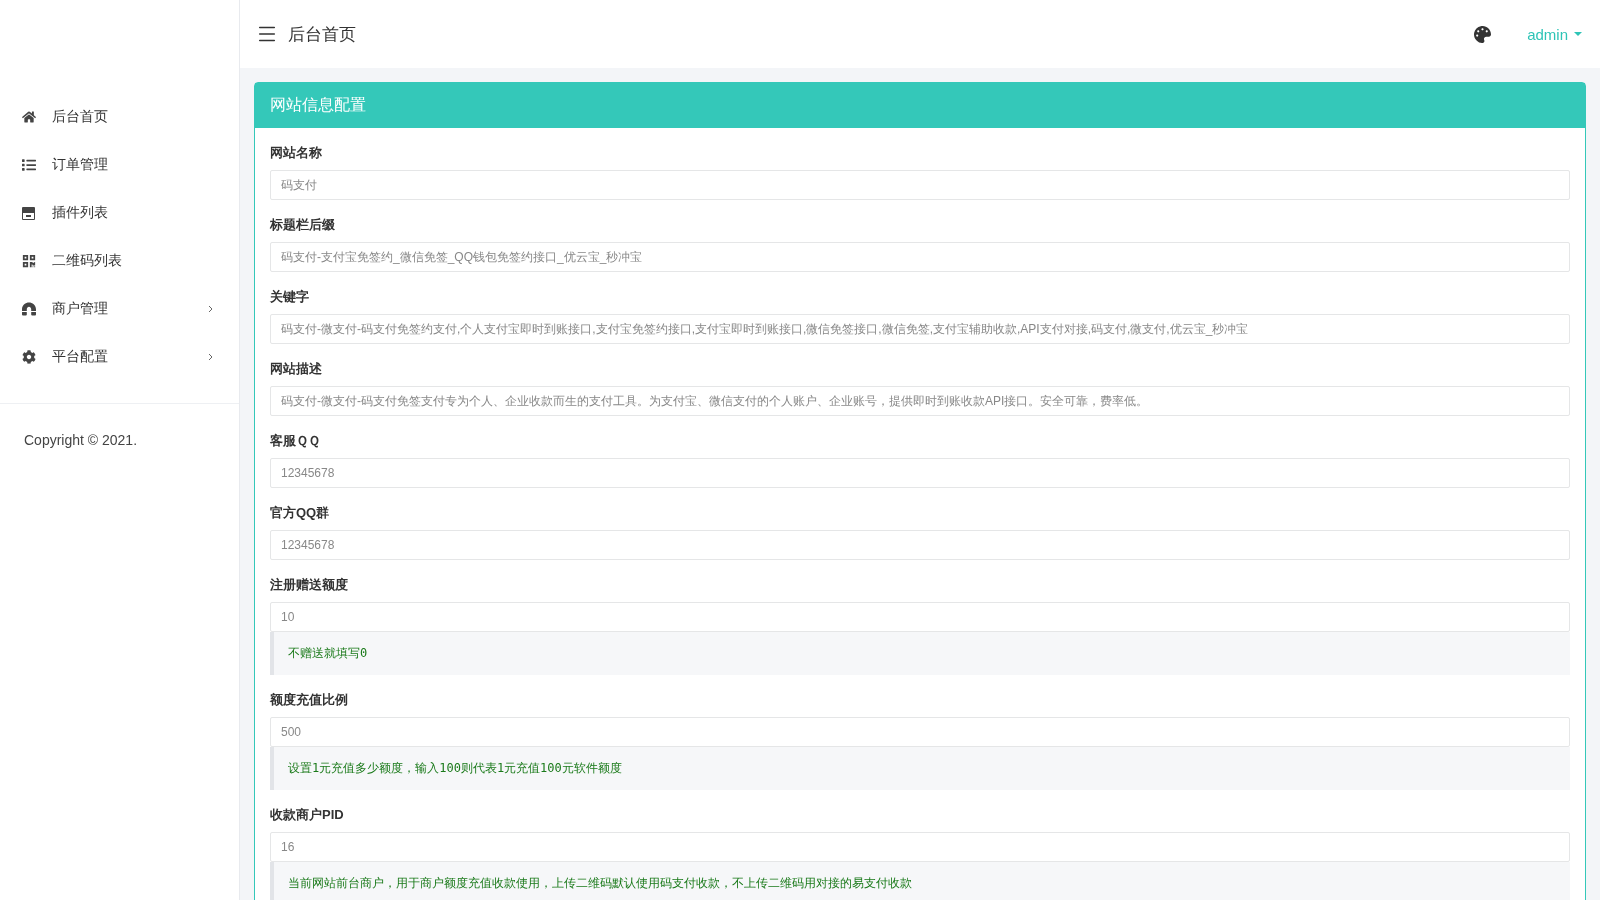 The image size is (1600, 900). Describe the element at coordinates (307, 815) in the screenshot. I see `field-label: 收款商户PID` at that location.